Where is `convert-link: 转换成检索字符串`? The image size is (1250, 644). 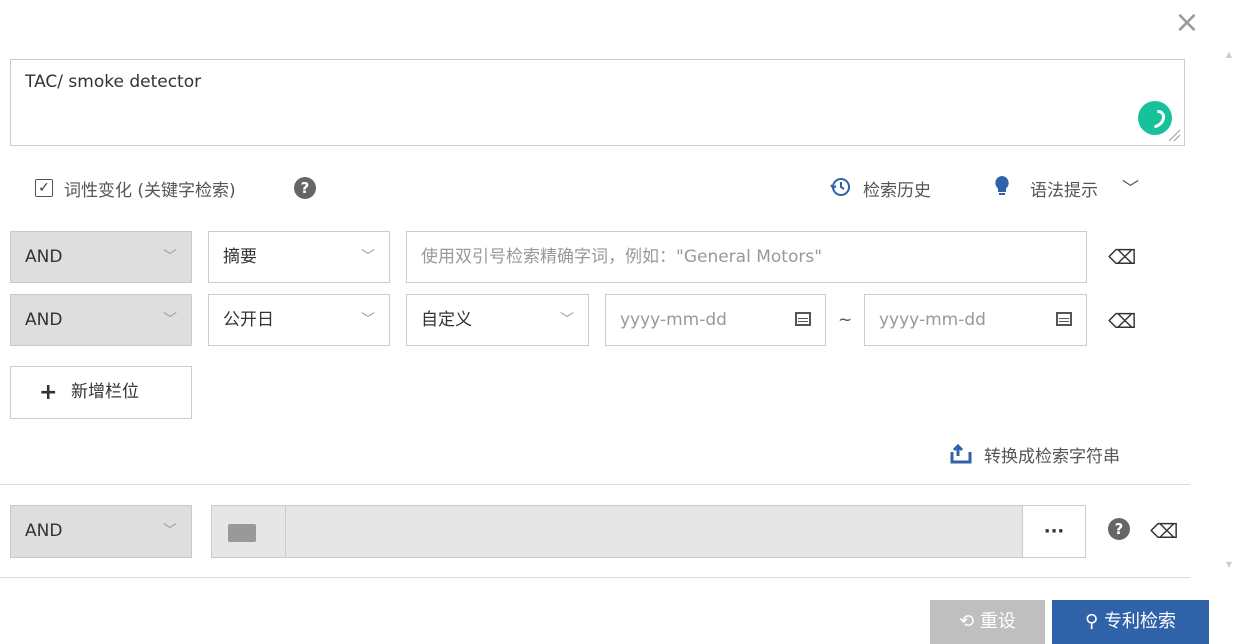
convert-link: 转换成检索字符串 is located at coordinates (1052, 454).